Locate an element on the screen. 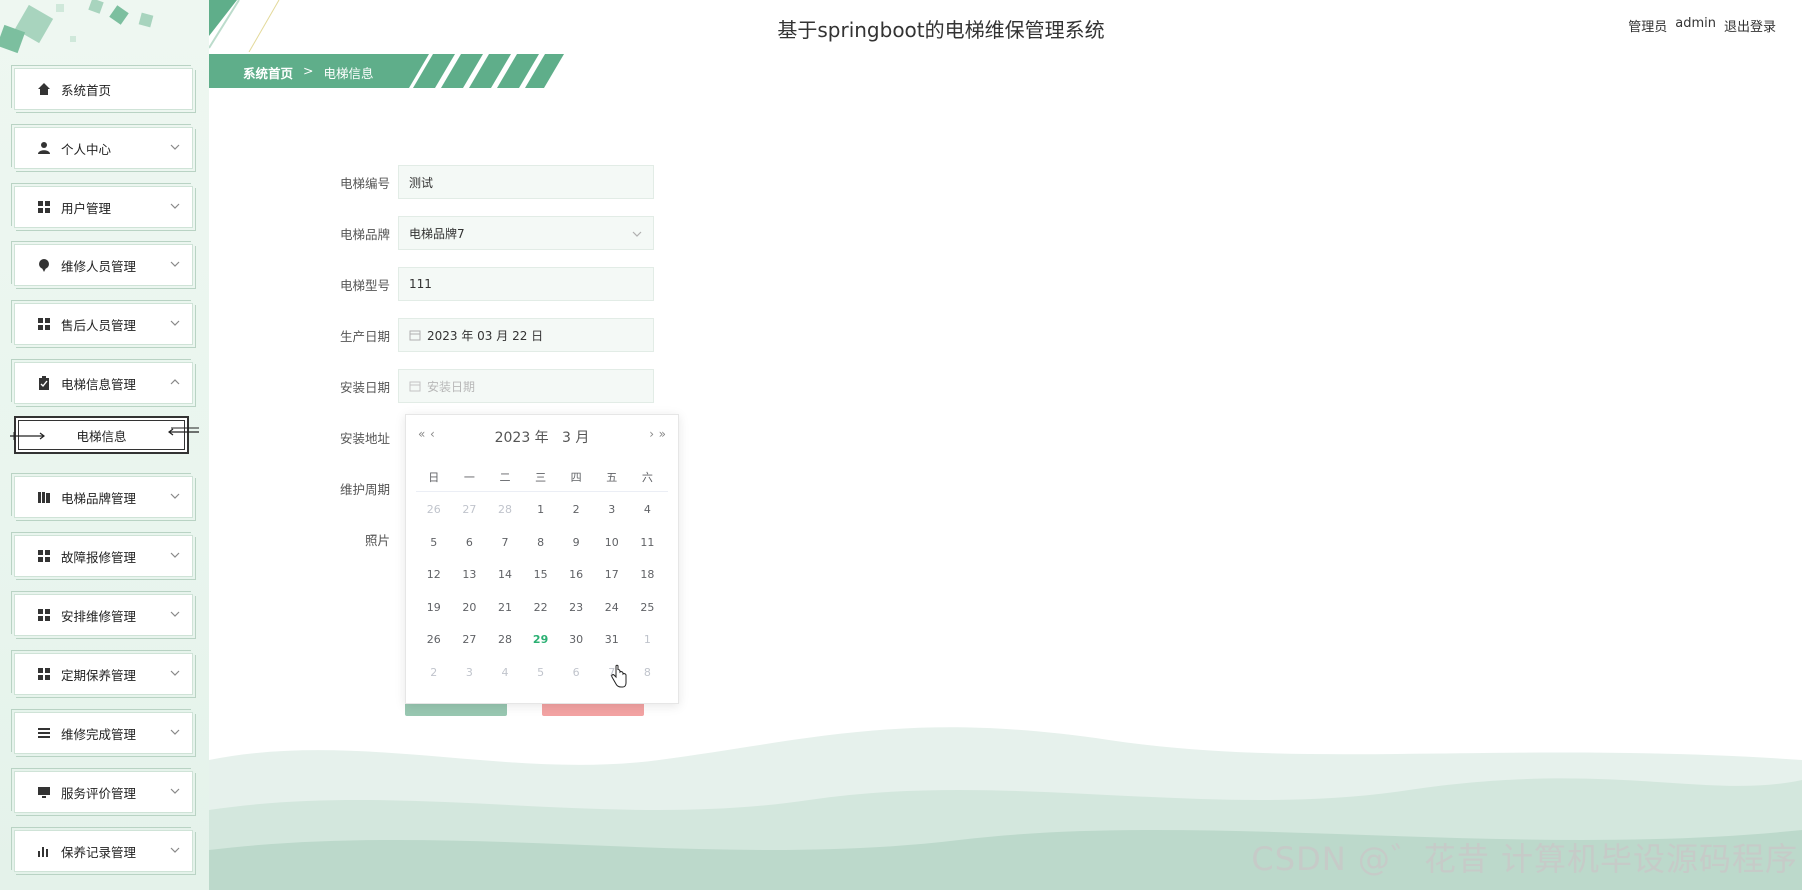  sidebar-item: 保养记录管理 is located at coordinates (103, 851).